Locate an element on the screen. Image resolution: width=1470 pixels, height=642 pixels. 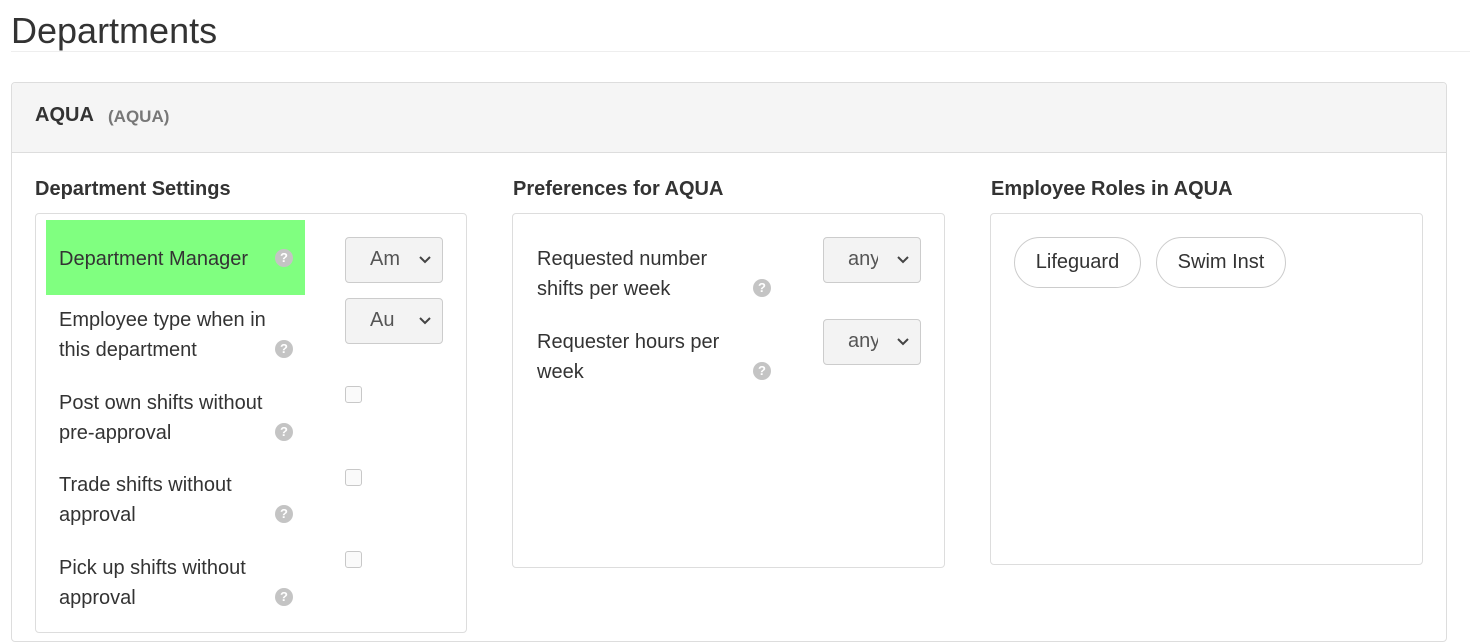
pick-up-shifts-label: Pick up shifts without approval is located at coordinates (152, 583).